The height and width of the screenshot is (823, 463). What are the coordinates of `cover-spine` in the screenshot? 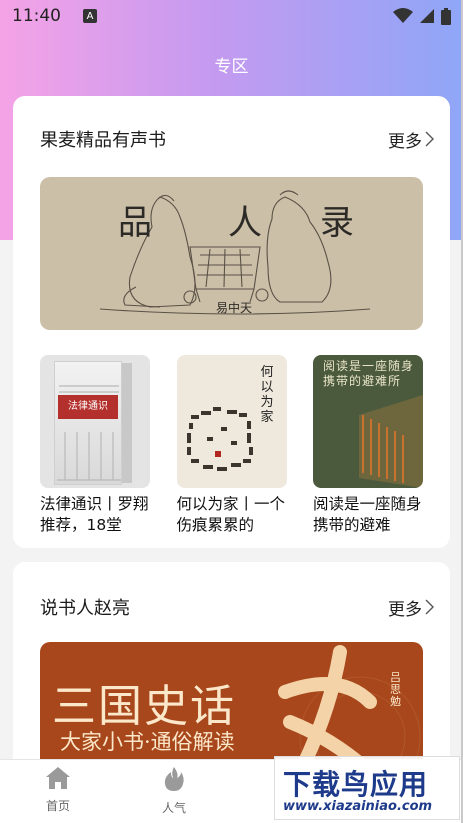 It's located at (127, 423).